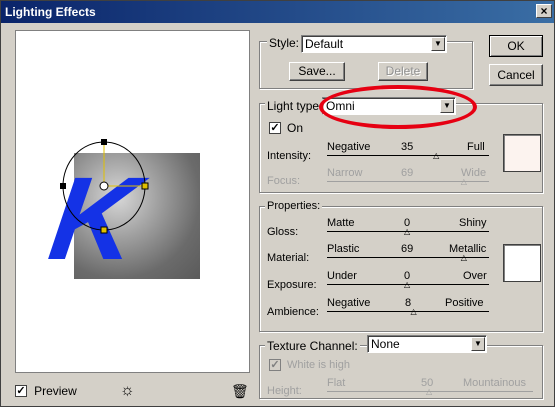 This screenshot has width=555, height=407. Describe the element at coordinates (284, 391) in the screenshot. I see `height-label: Height:` at that location.